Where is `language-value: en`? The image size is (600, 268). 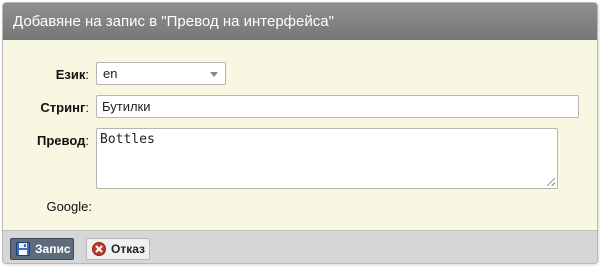 language-value: en is located at coordinates (110, 73).